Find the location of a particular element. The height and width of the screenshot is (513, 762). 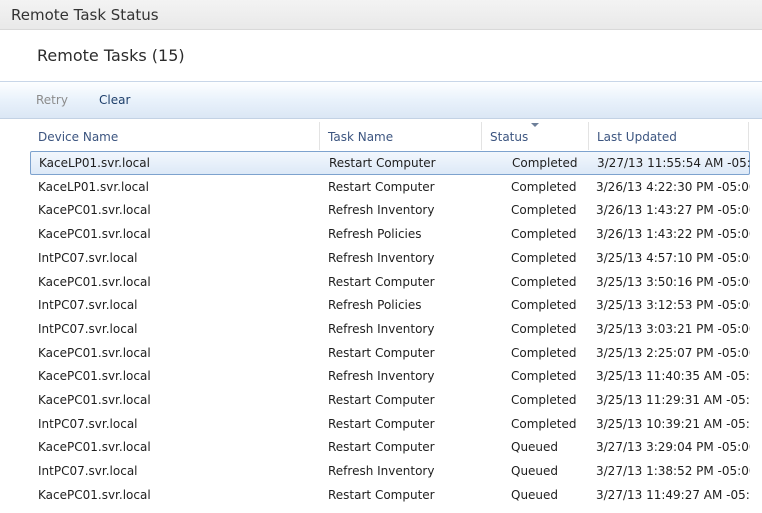

column-header-task-name: Task Name is located at coordinates (401, 136).